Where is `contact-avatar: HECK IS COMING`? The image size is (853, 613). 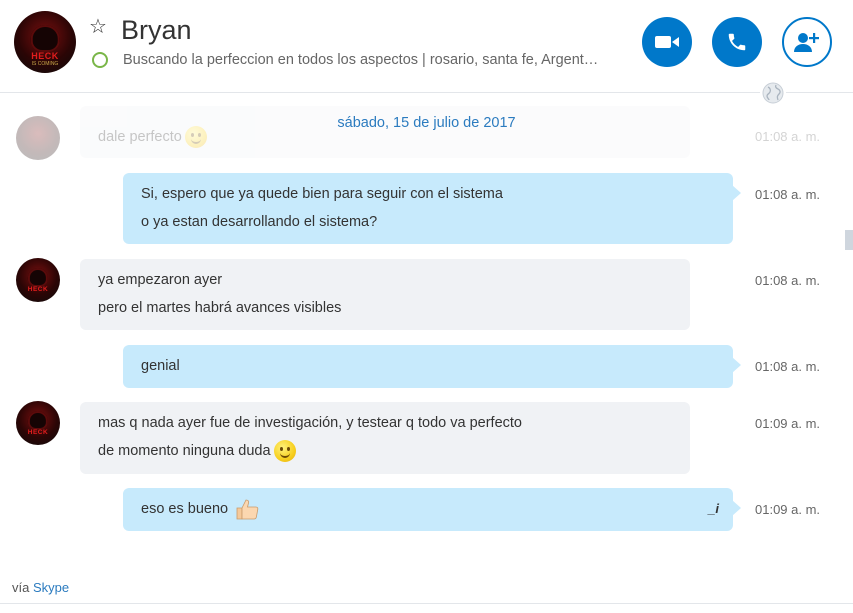
contact-avatar: HECK IS COMING is located at coordinates (45, 42).